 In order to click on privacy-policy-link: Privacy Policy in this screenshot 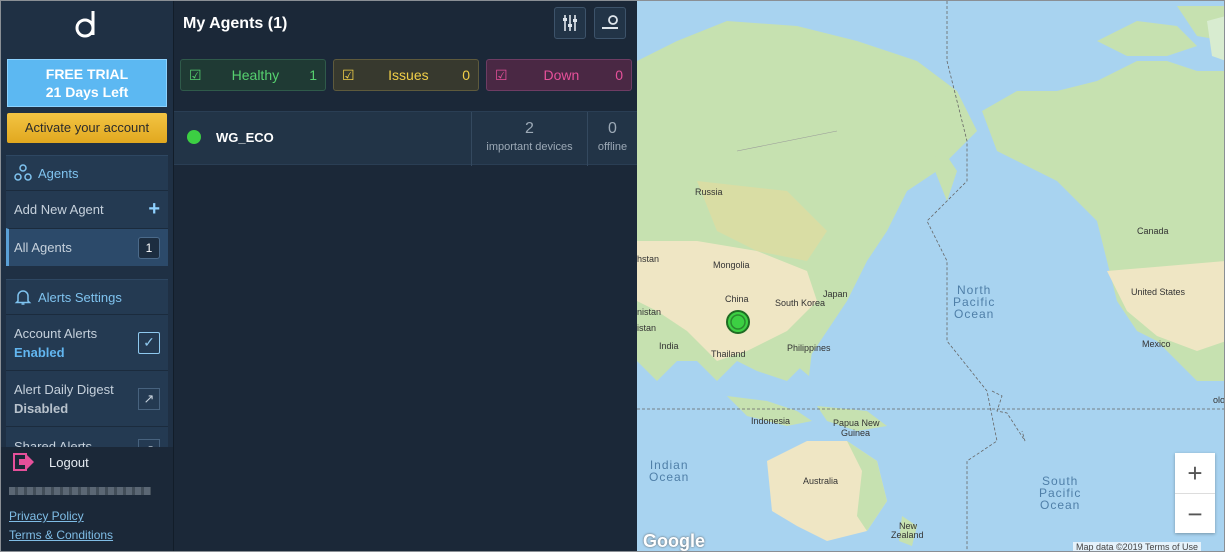, I will do `click(46, 516)`.